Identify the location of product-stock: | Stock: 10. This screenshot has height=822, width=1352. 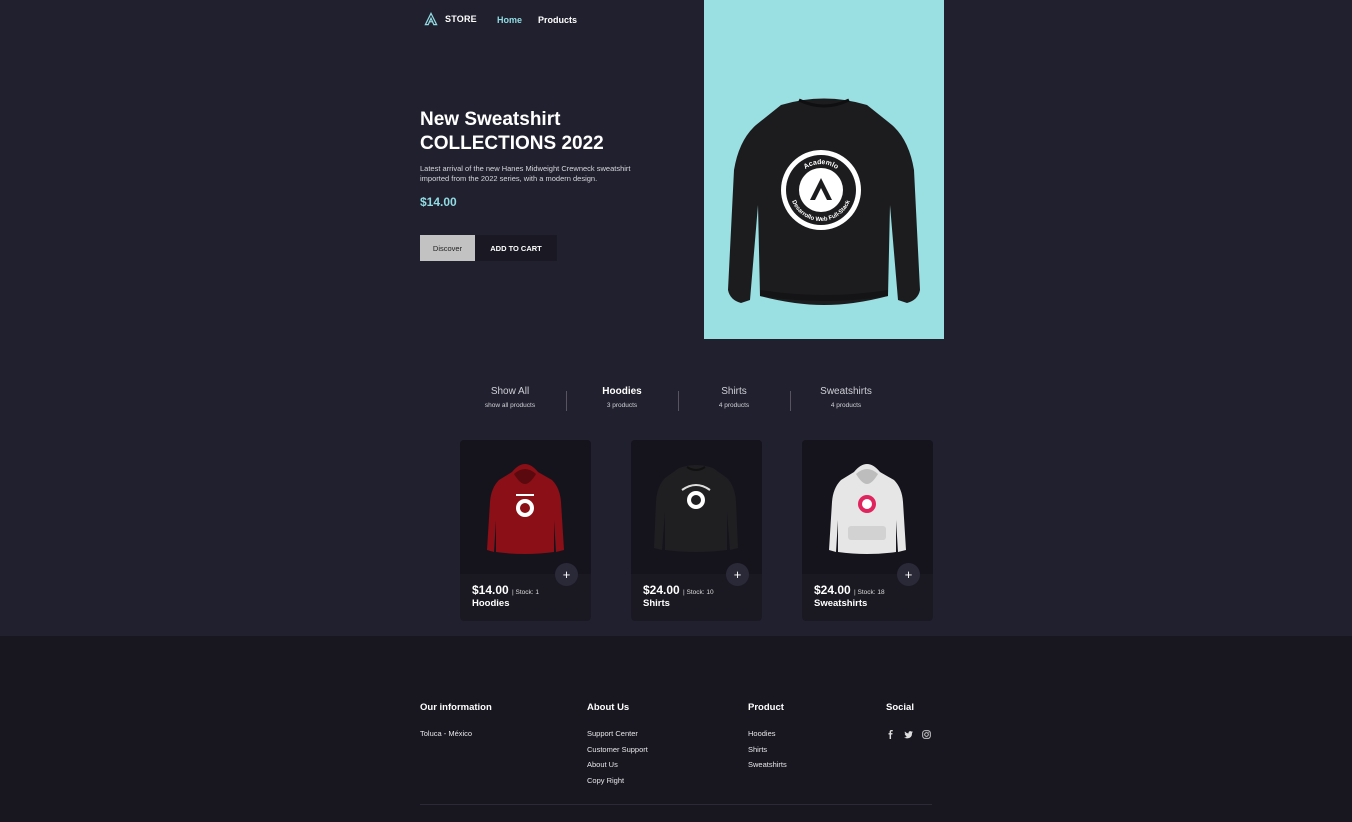
(698, 592).